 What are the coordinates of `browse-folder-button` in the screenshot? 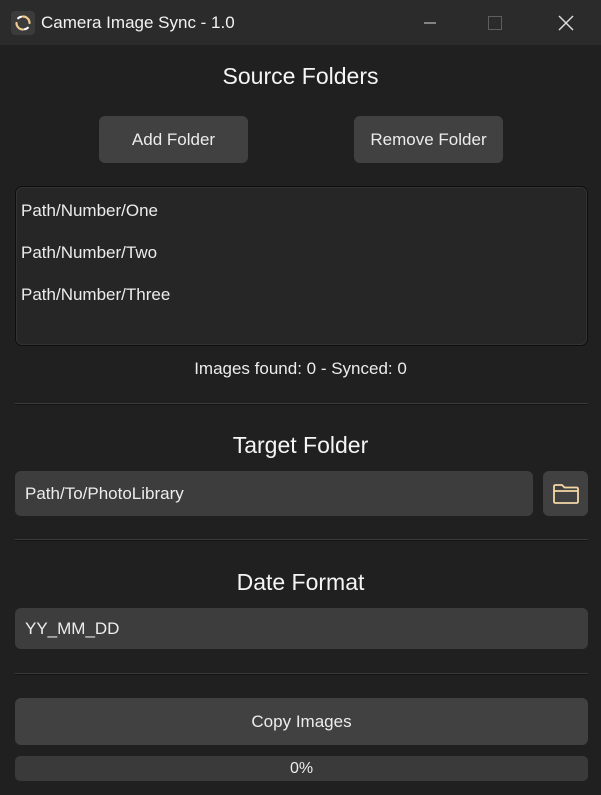 It's located at (565, 493).